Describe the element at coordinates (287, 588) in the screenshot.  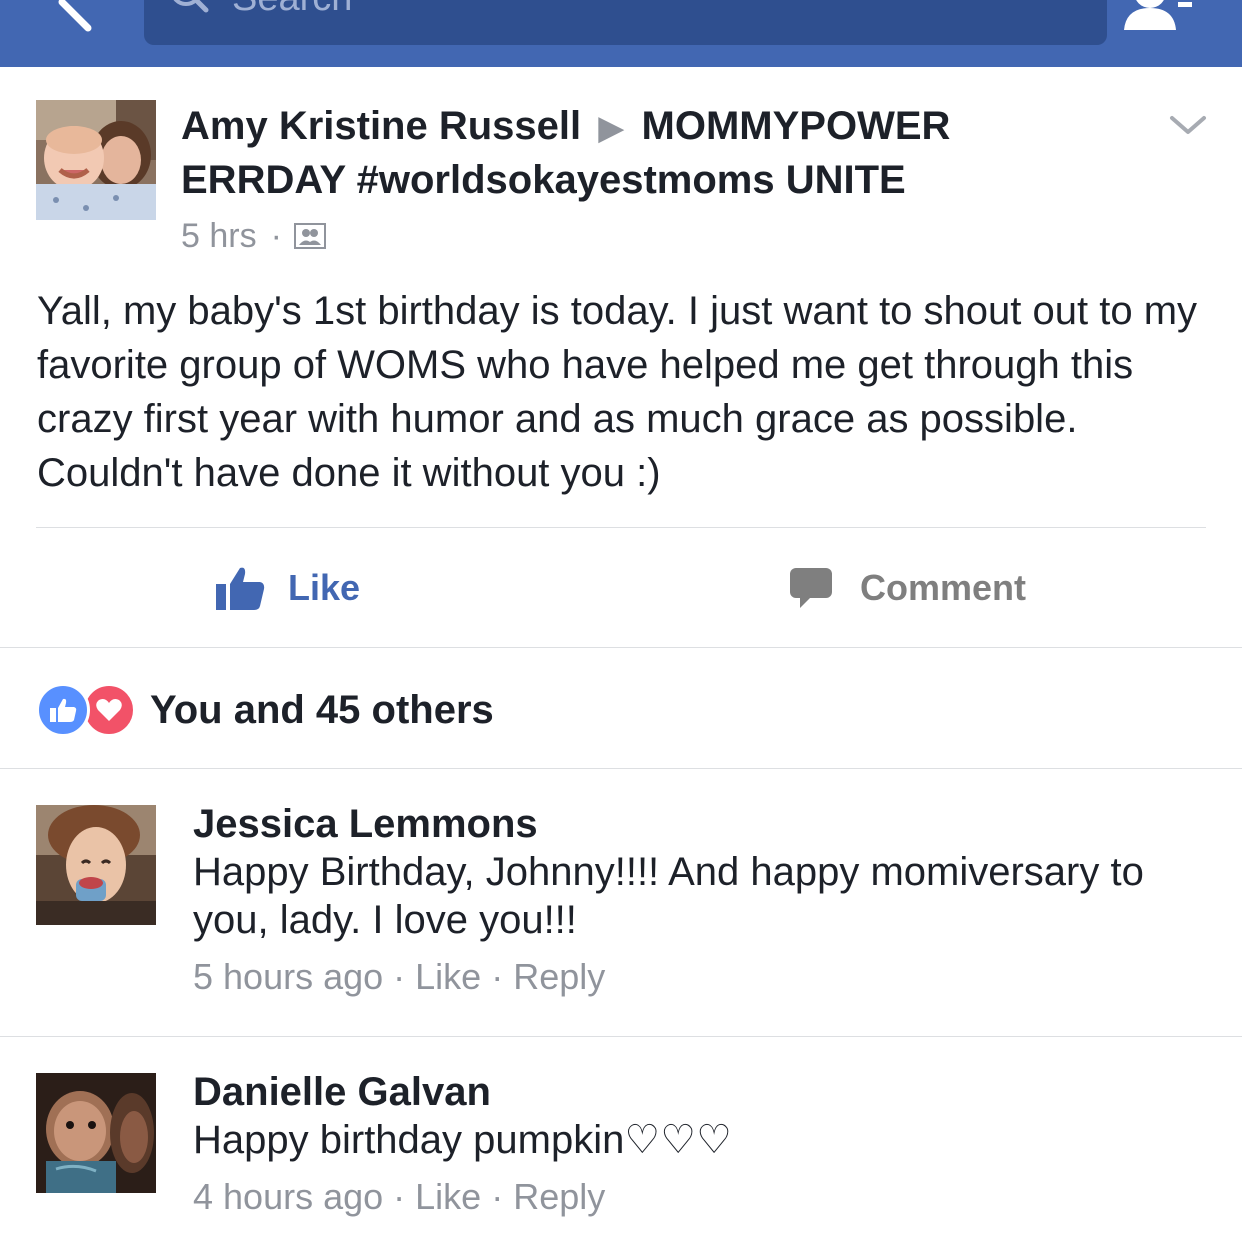
I see `like-button: Like` at that location.